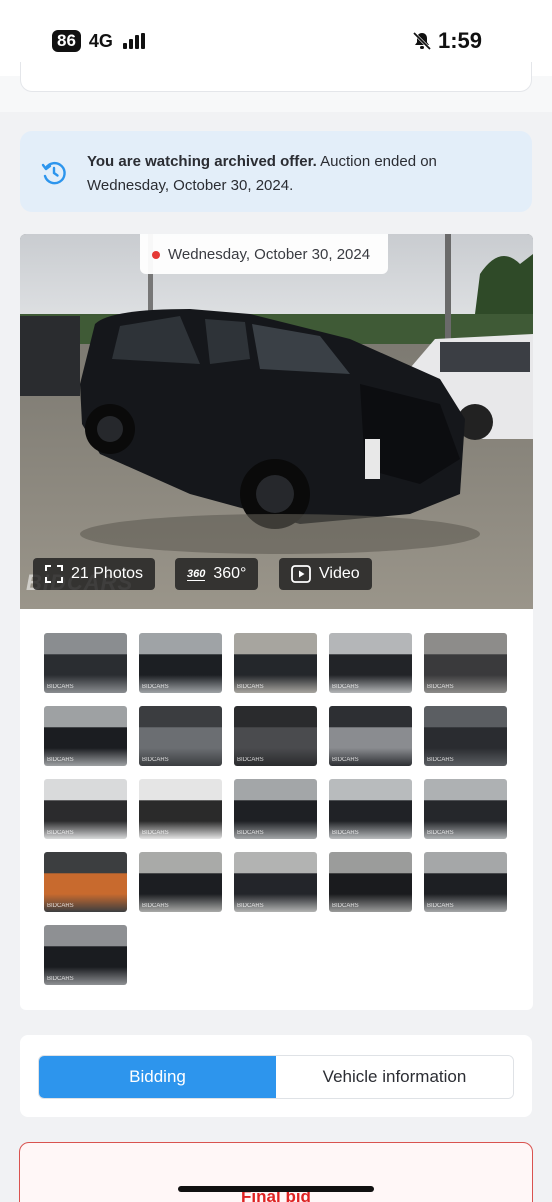 The height and width of the screenshot is (1202, 552). What do you see at coordinates (196, 574) in the screenshot?
I see `view-360-icon: 360` at bounding box center [196, 574].